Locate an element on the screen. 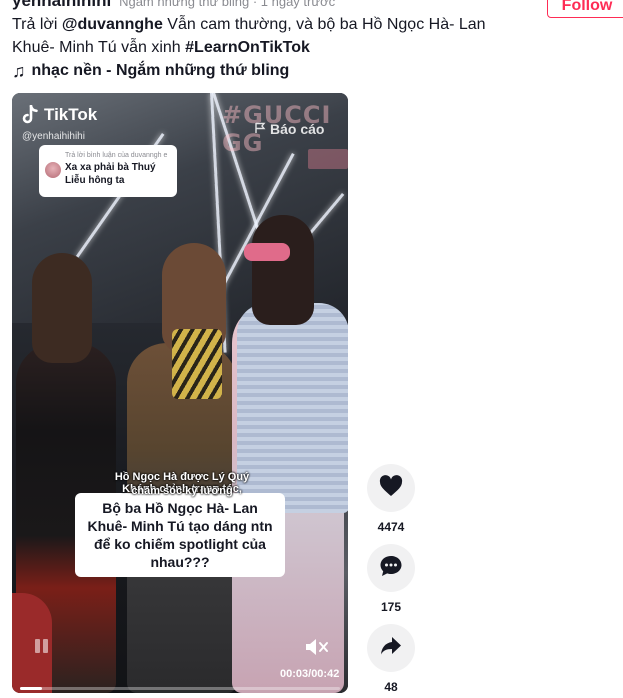  post-meta: Ngắm những thứ bling · 1 ngày trước is located at coordinates (227, 4).